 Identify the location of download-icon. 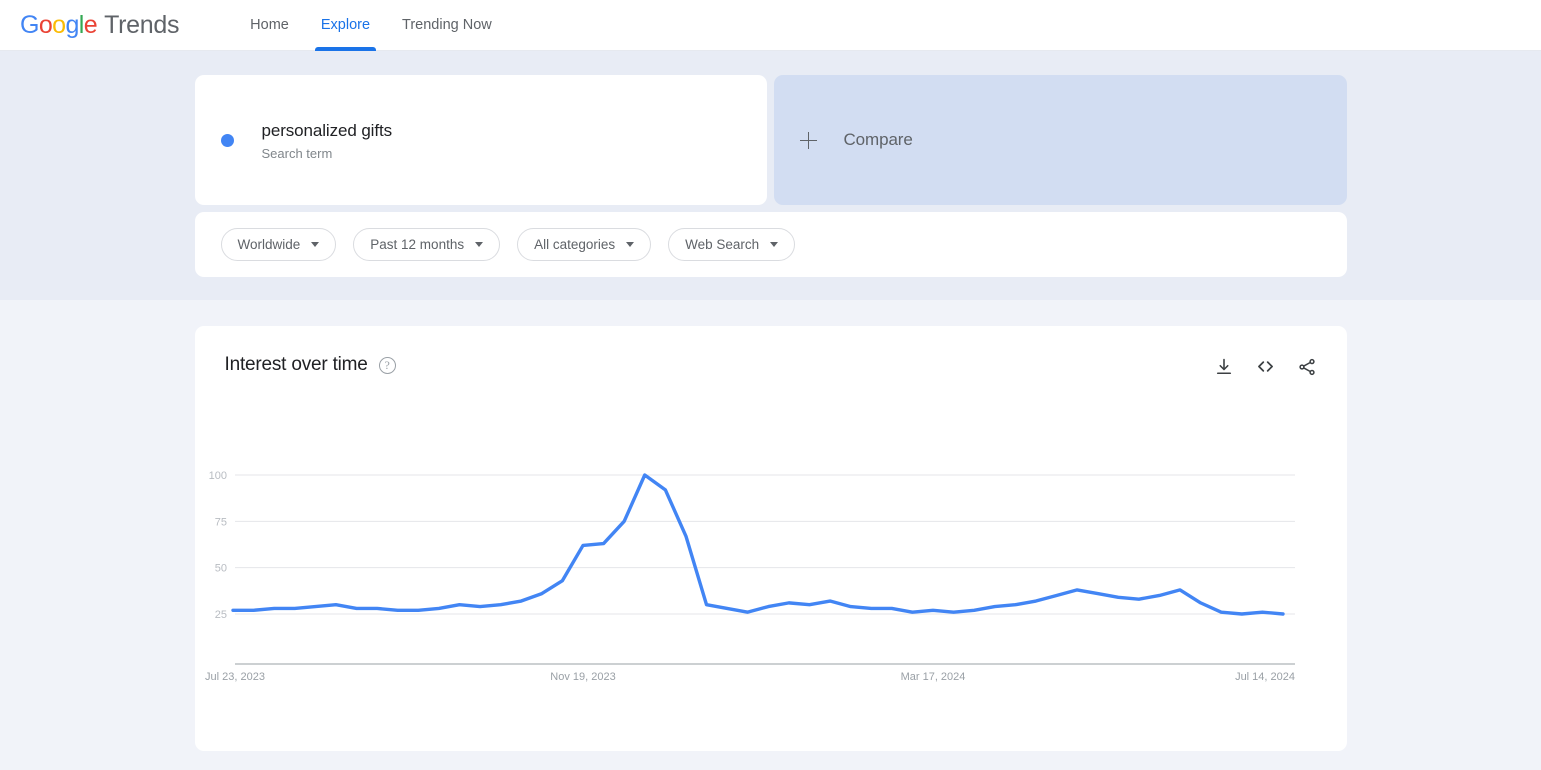
(1224, 367).